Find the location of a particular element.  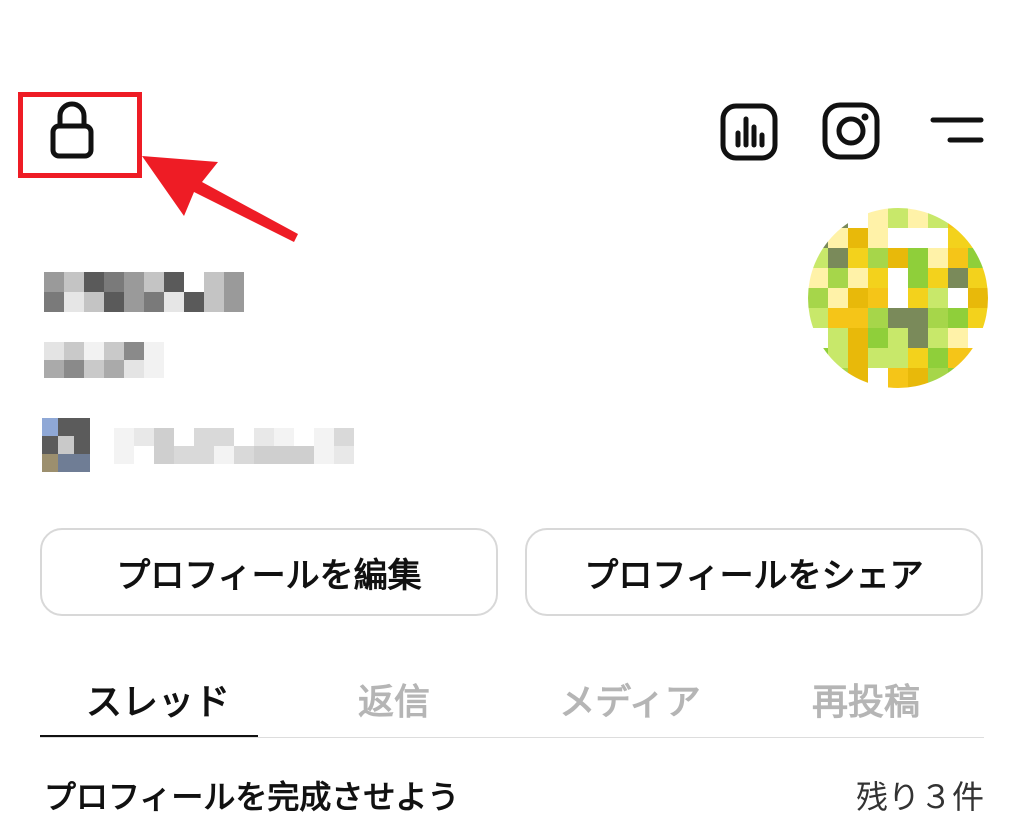

tab-threads-label: スレッド is located at coordinates (157, 702).